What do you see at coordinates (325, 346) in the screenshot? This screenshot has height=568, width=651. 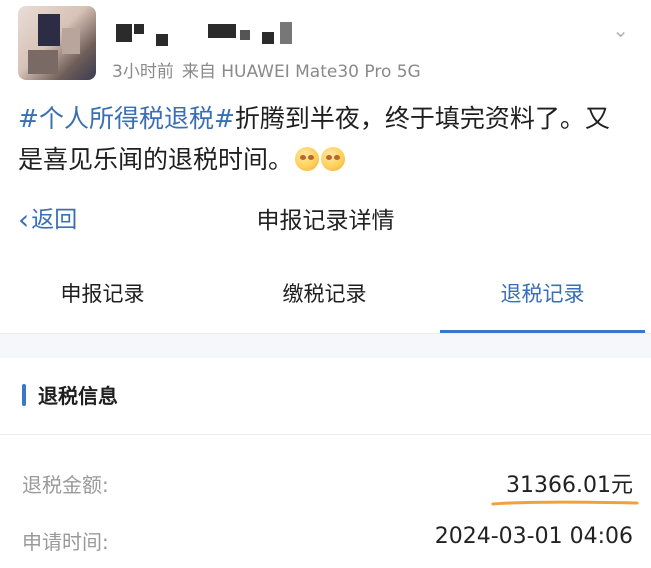 I see `section-spacer` at bounding box center [325, 346].